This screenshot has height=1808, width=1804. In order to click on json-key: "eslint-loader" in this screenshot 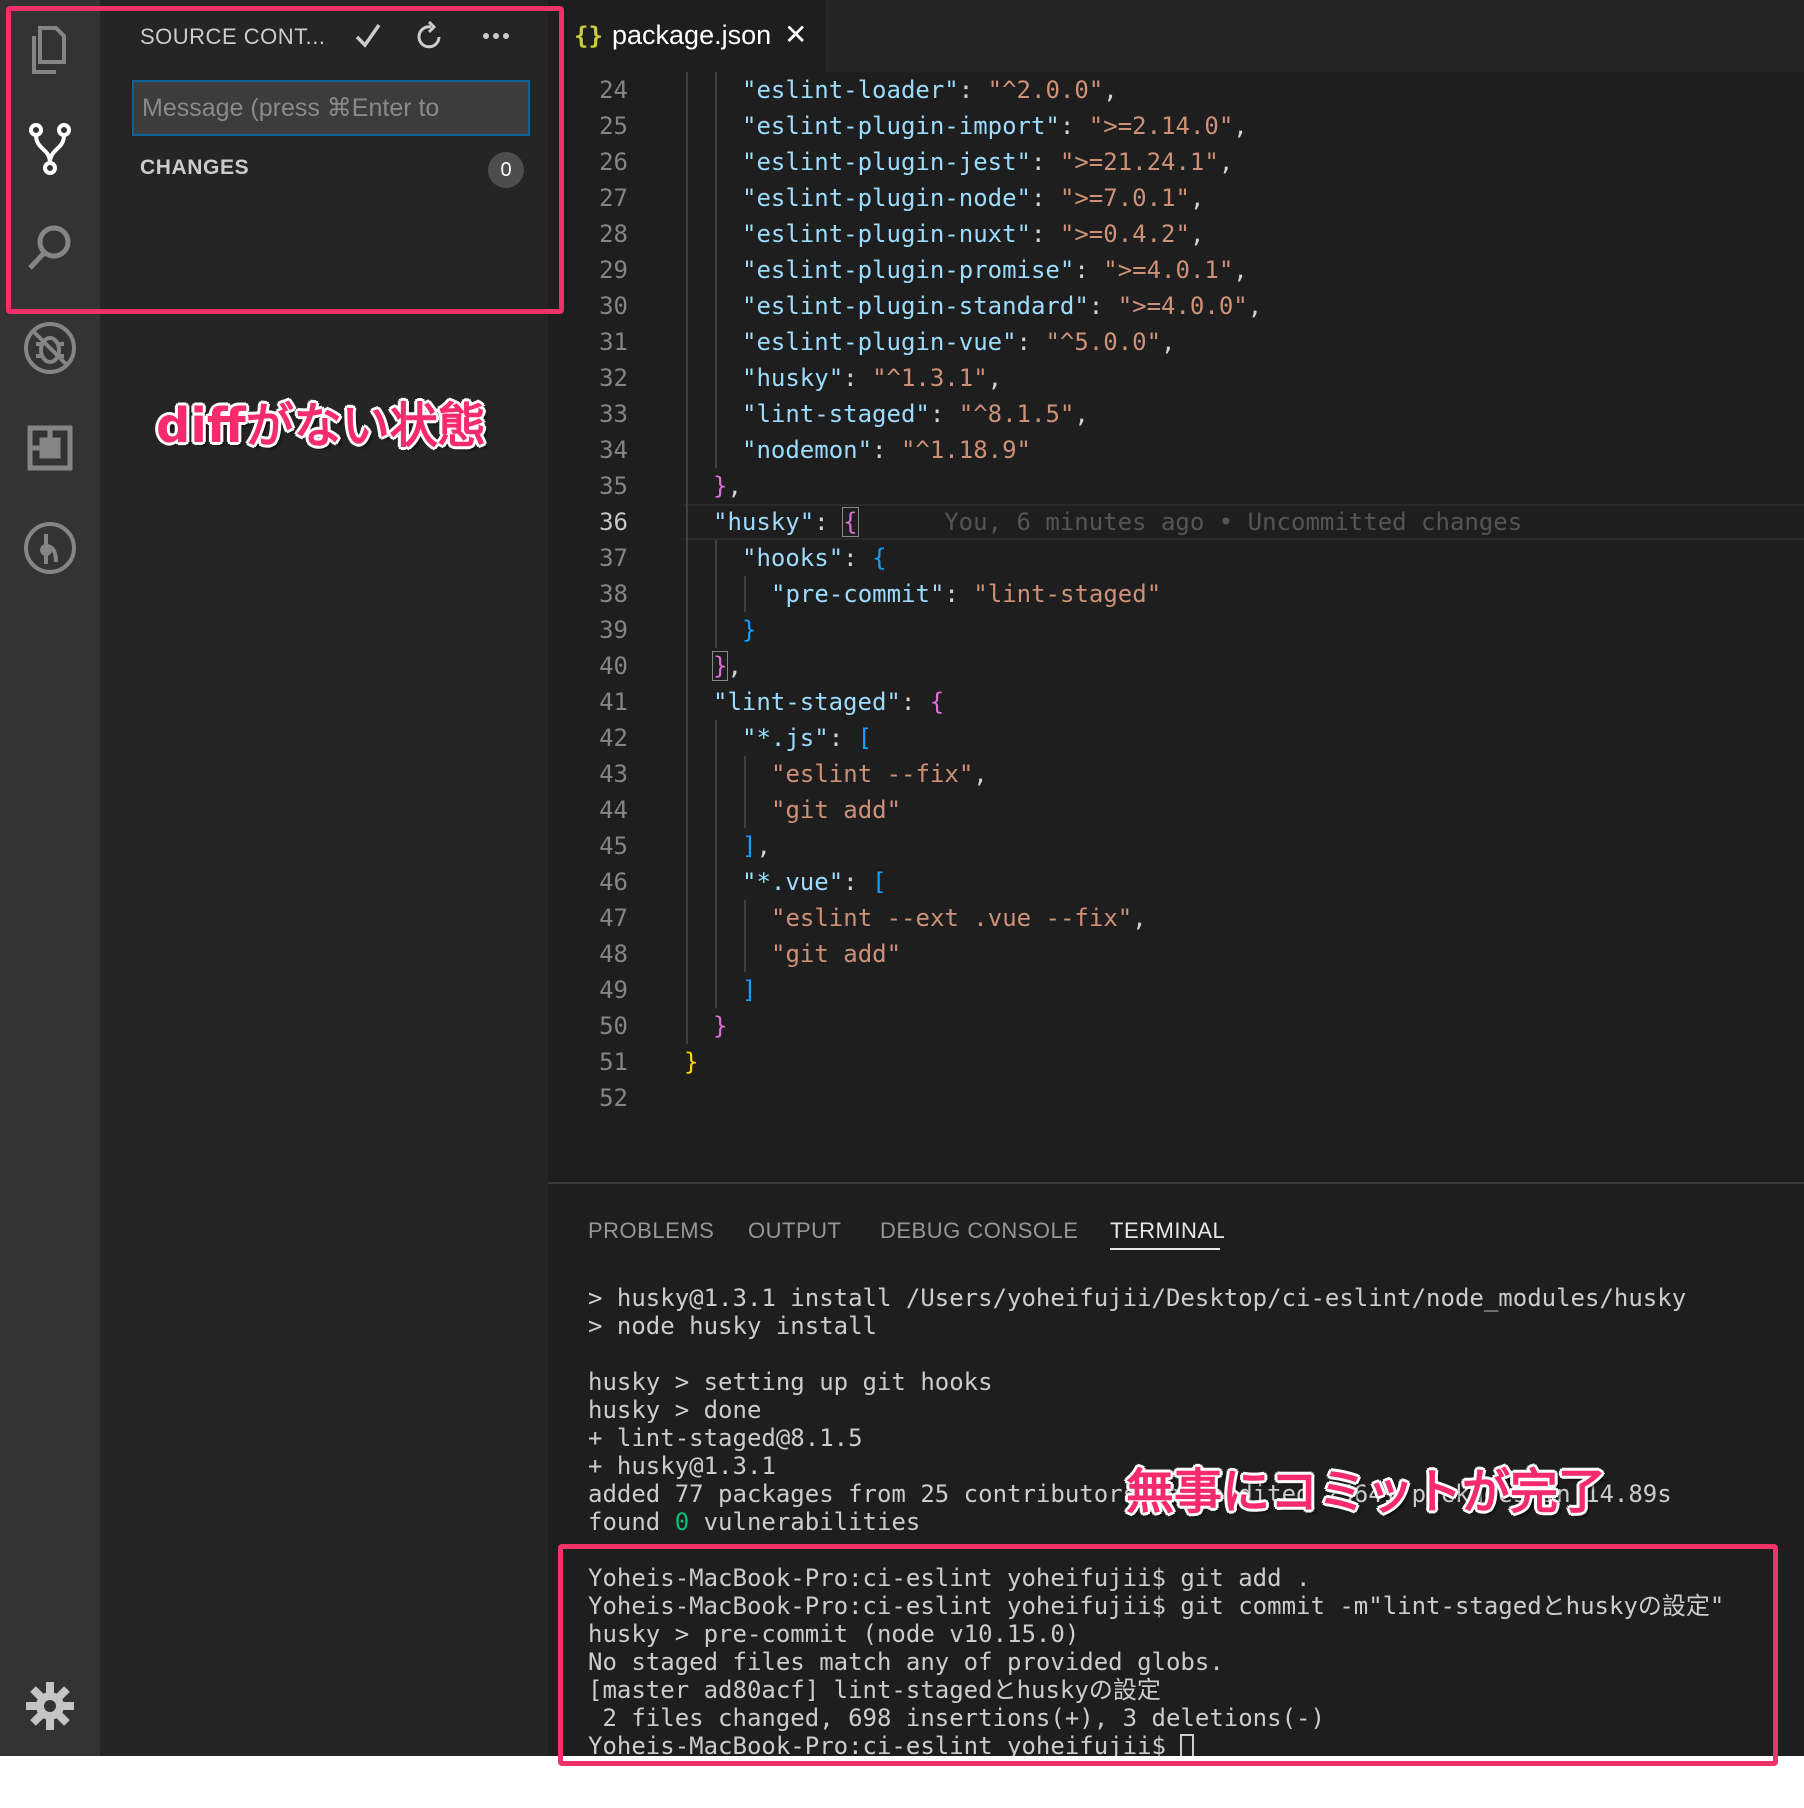, I will do `click(850, 90)`.